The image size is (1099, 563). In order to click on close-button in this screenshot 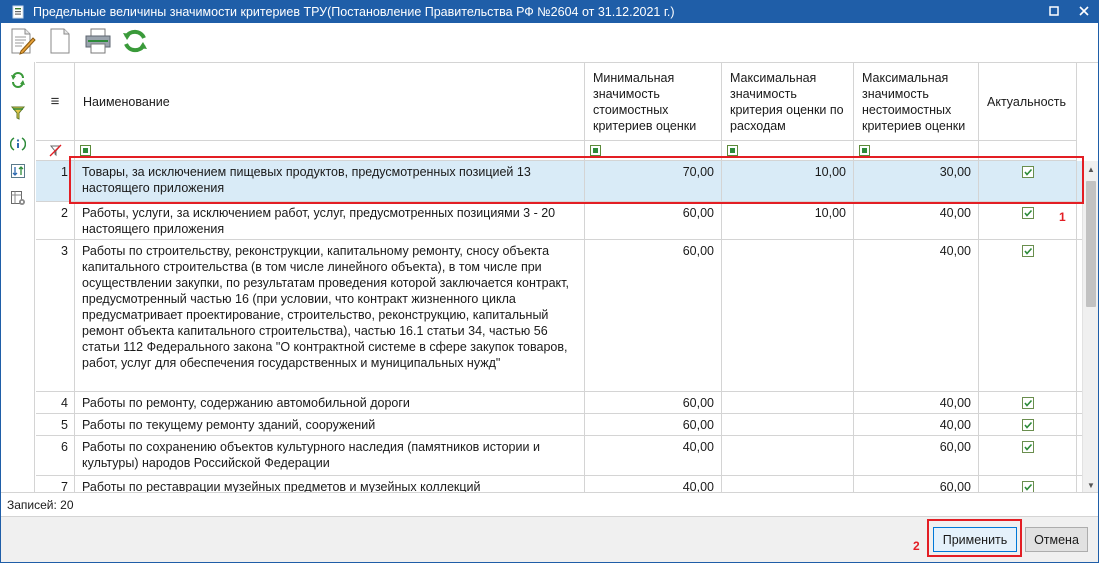, I will do `click(1084, 12)`.